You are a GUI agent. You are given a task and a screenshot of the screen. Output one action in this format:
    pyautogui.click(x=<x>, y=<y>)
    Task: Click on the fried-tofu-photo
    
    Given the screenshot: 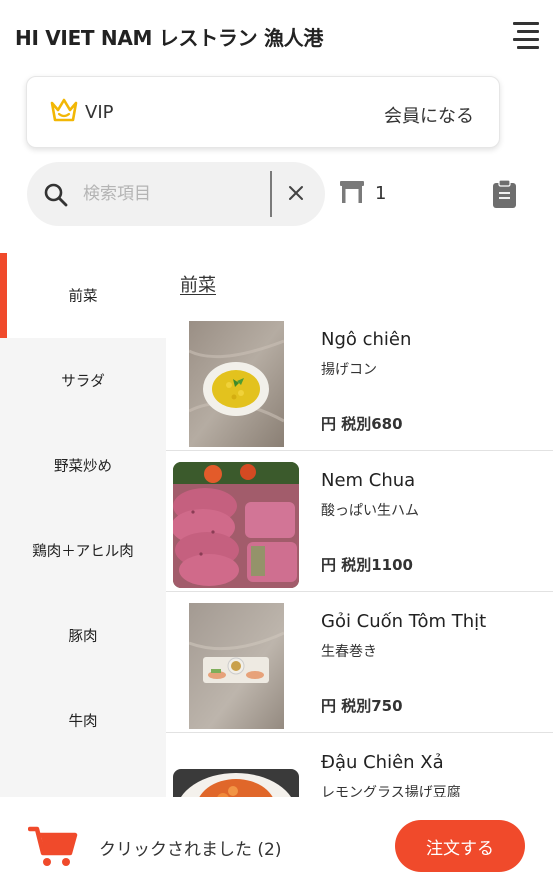 What is the action you would take?
    pyautogui.click(x=236, y=783)
    